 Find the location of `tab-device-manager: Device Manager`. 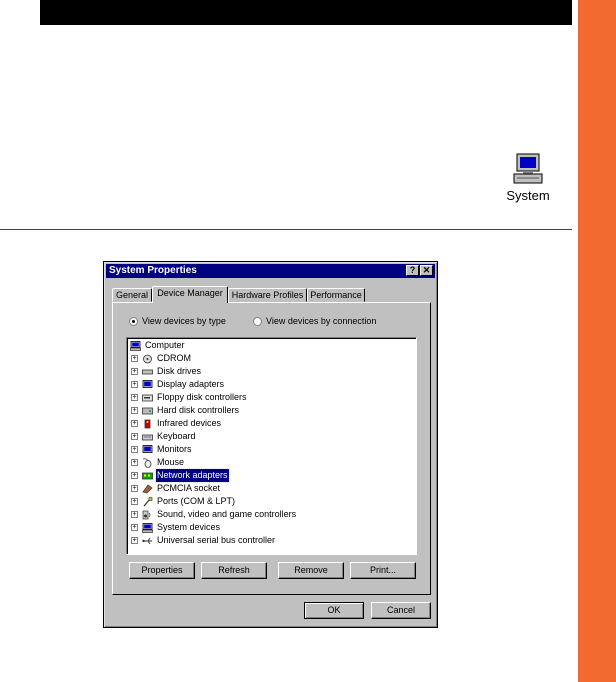

tab-device-manager: Device Manager is located at coordinates (190, 294).